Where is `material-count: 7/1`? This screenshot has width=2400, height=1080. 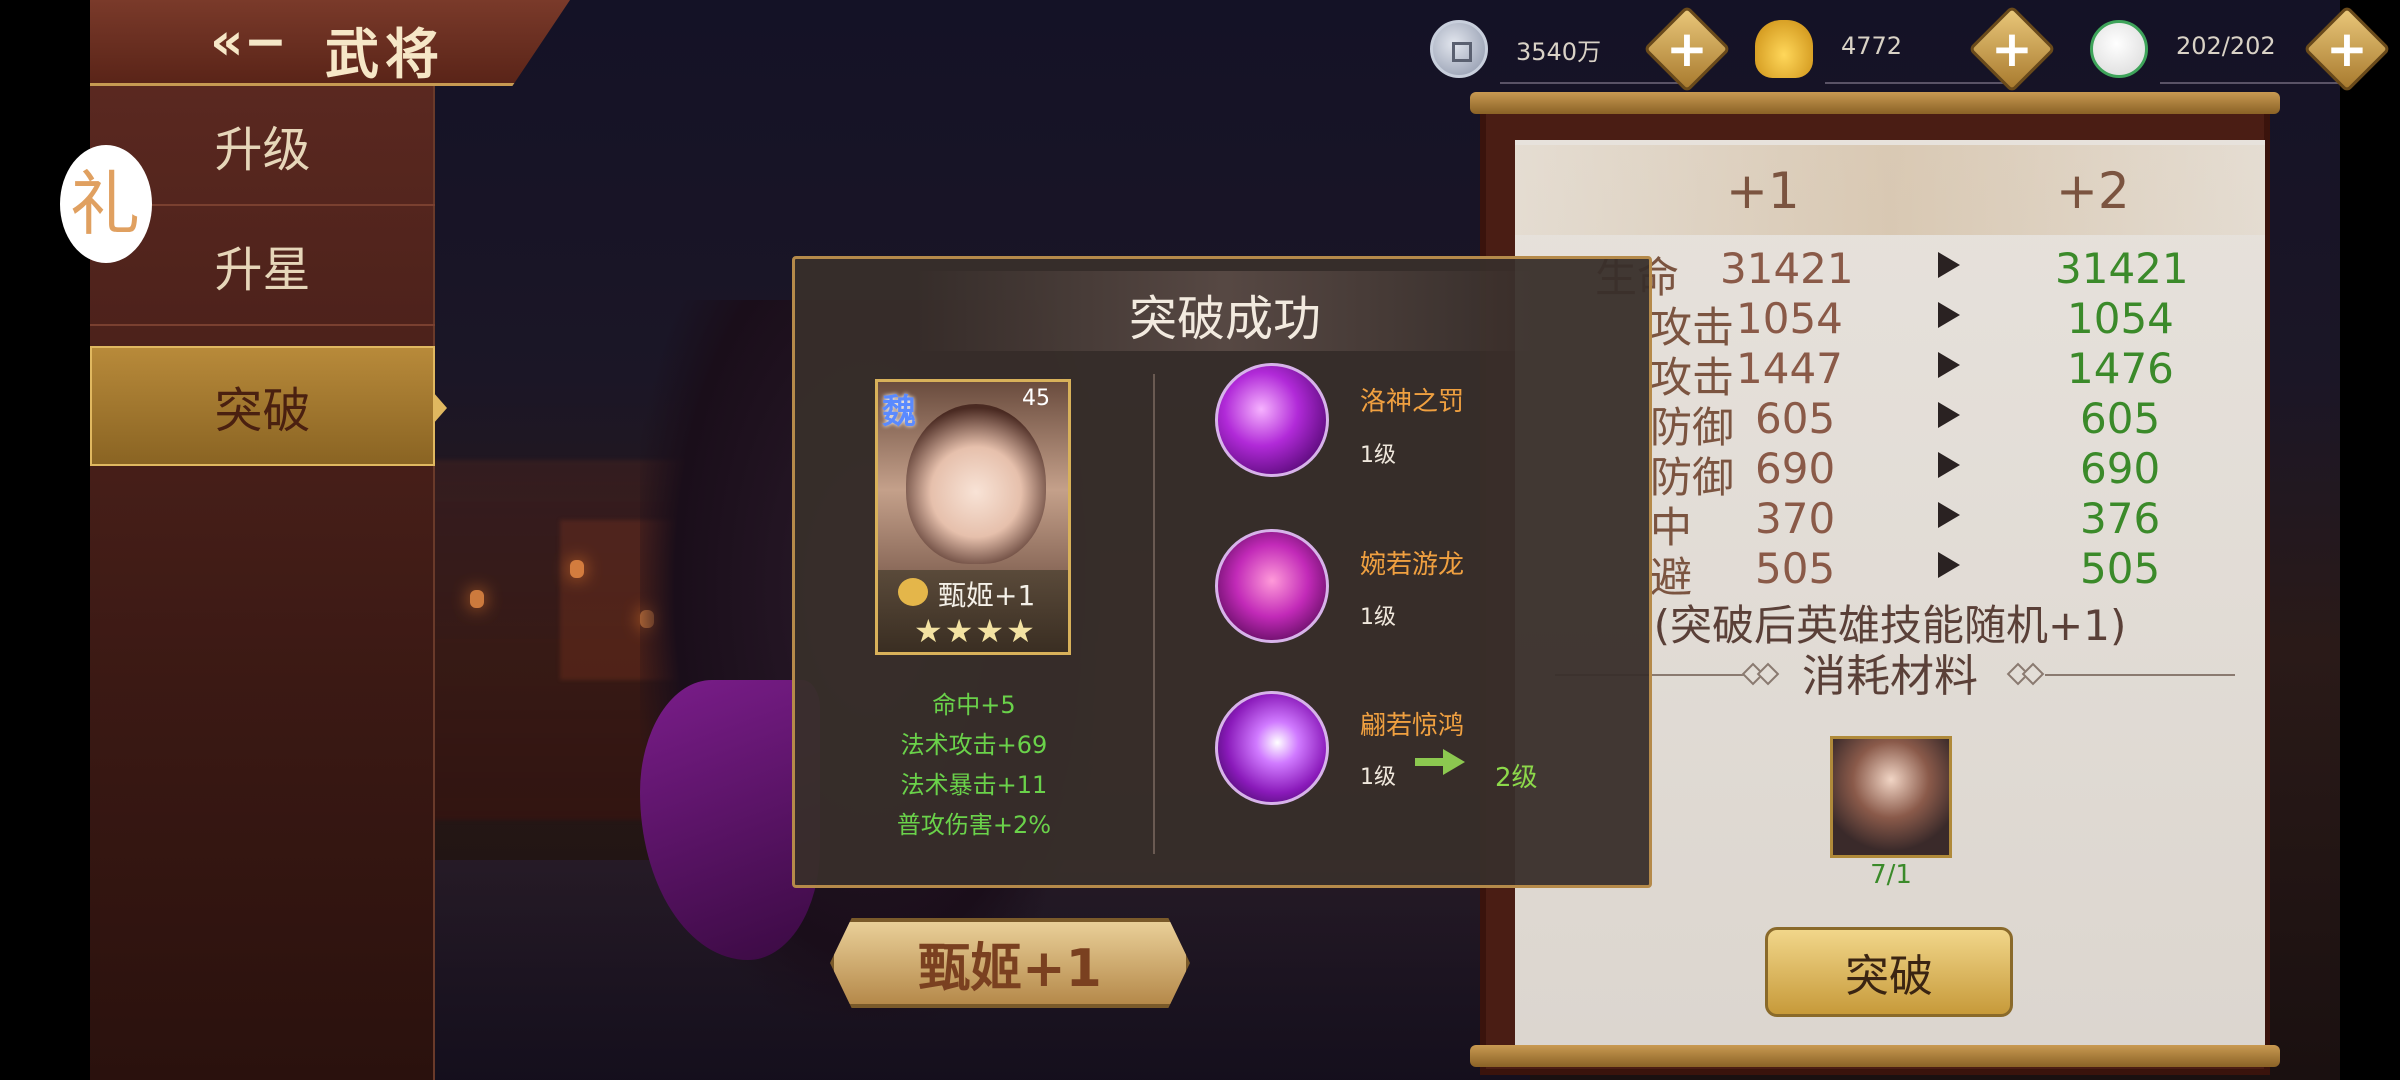 material-count: 7/1 is located at coordinates (1891, 875).